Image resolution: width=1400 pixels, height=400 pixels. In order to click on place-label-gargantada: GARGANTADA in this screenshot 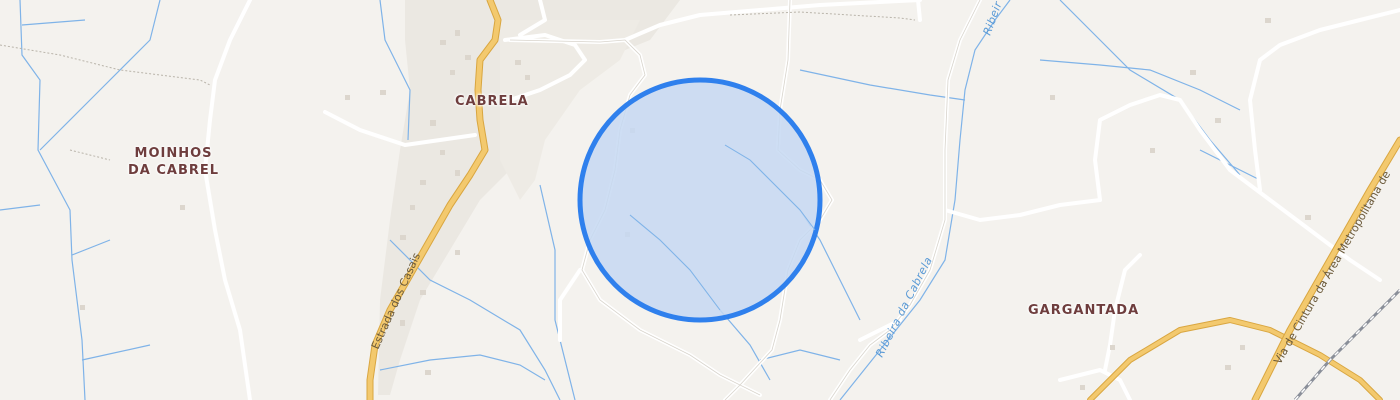, I will do `click(1083, 310)`.